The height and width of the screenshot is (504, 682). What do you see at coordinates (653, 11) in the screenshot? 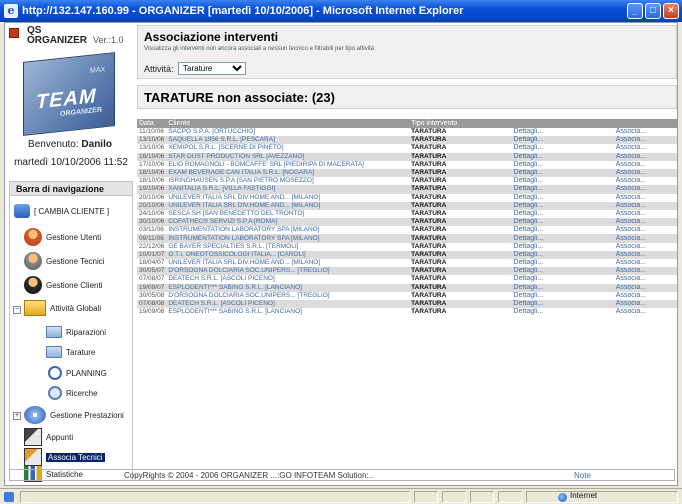
I see `maximize-button: □` at bounding box center [653, 11].